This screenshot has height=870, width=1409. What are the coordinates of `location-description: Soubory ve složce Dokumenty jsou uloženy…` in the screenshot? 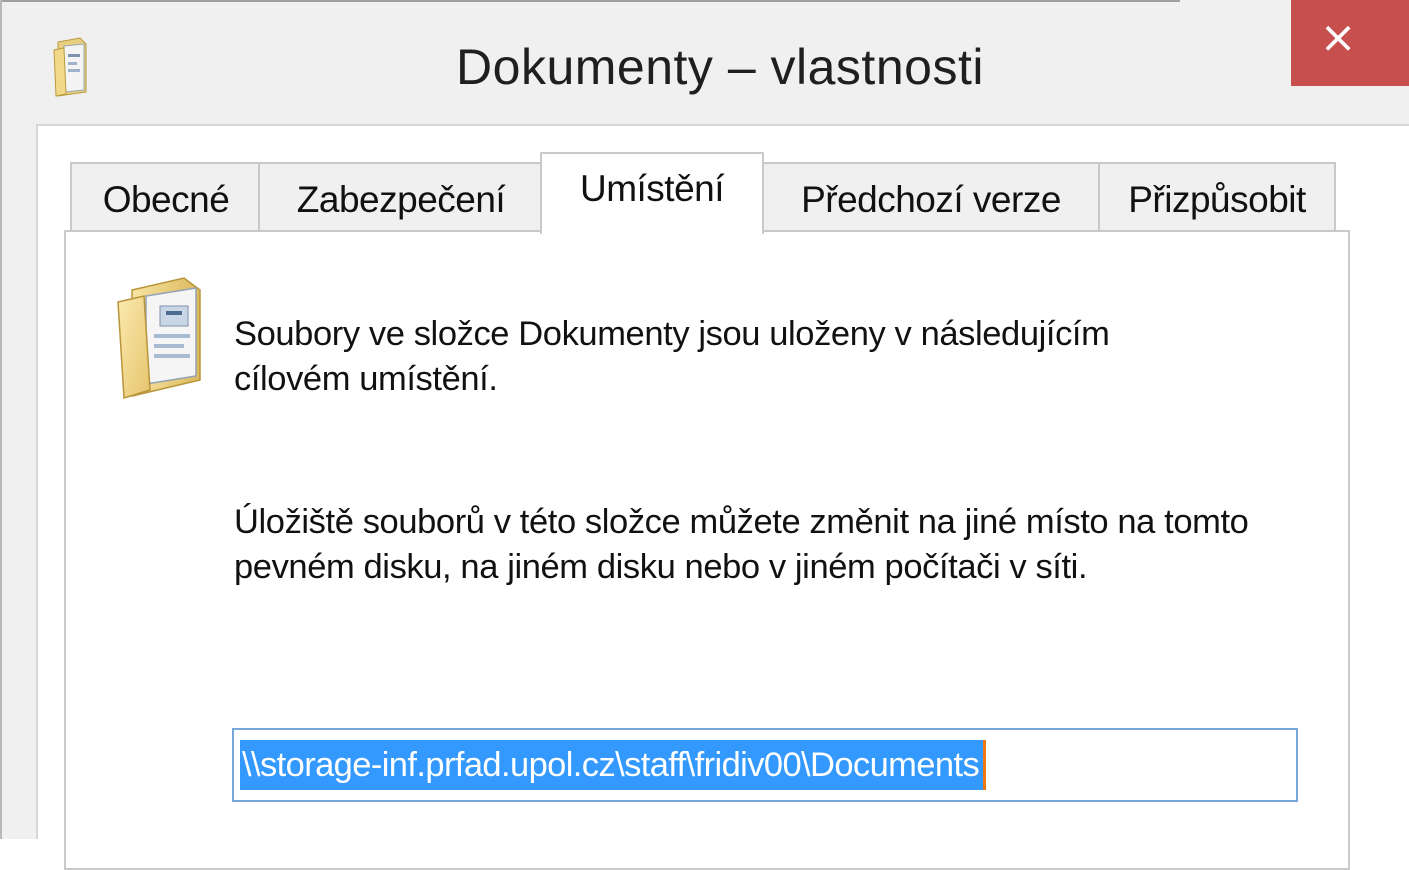 It's located at (672, 356).